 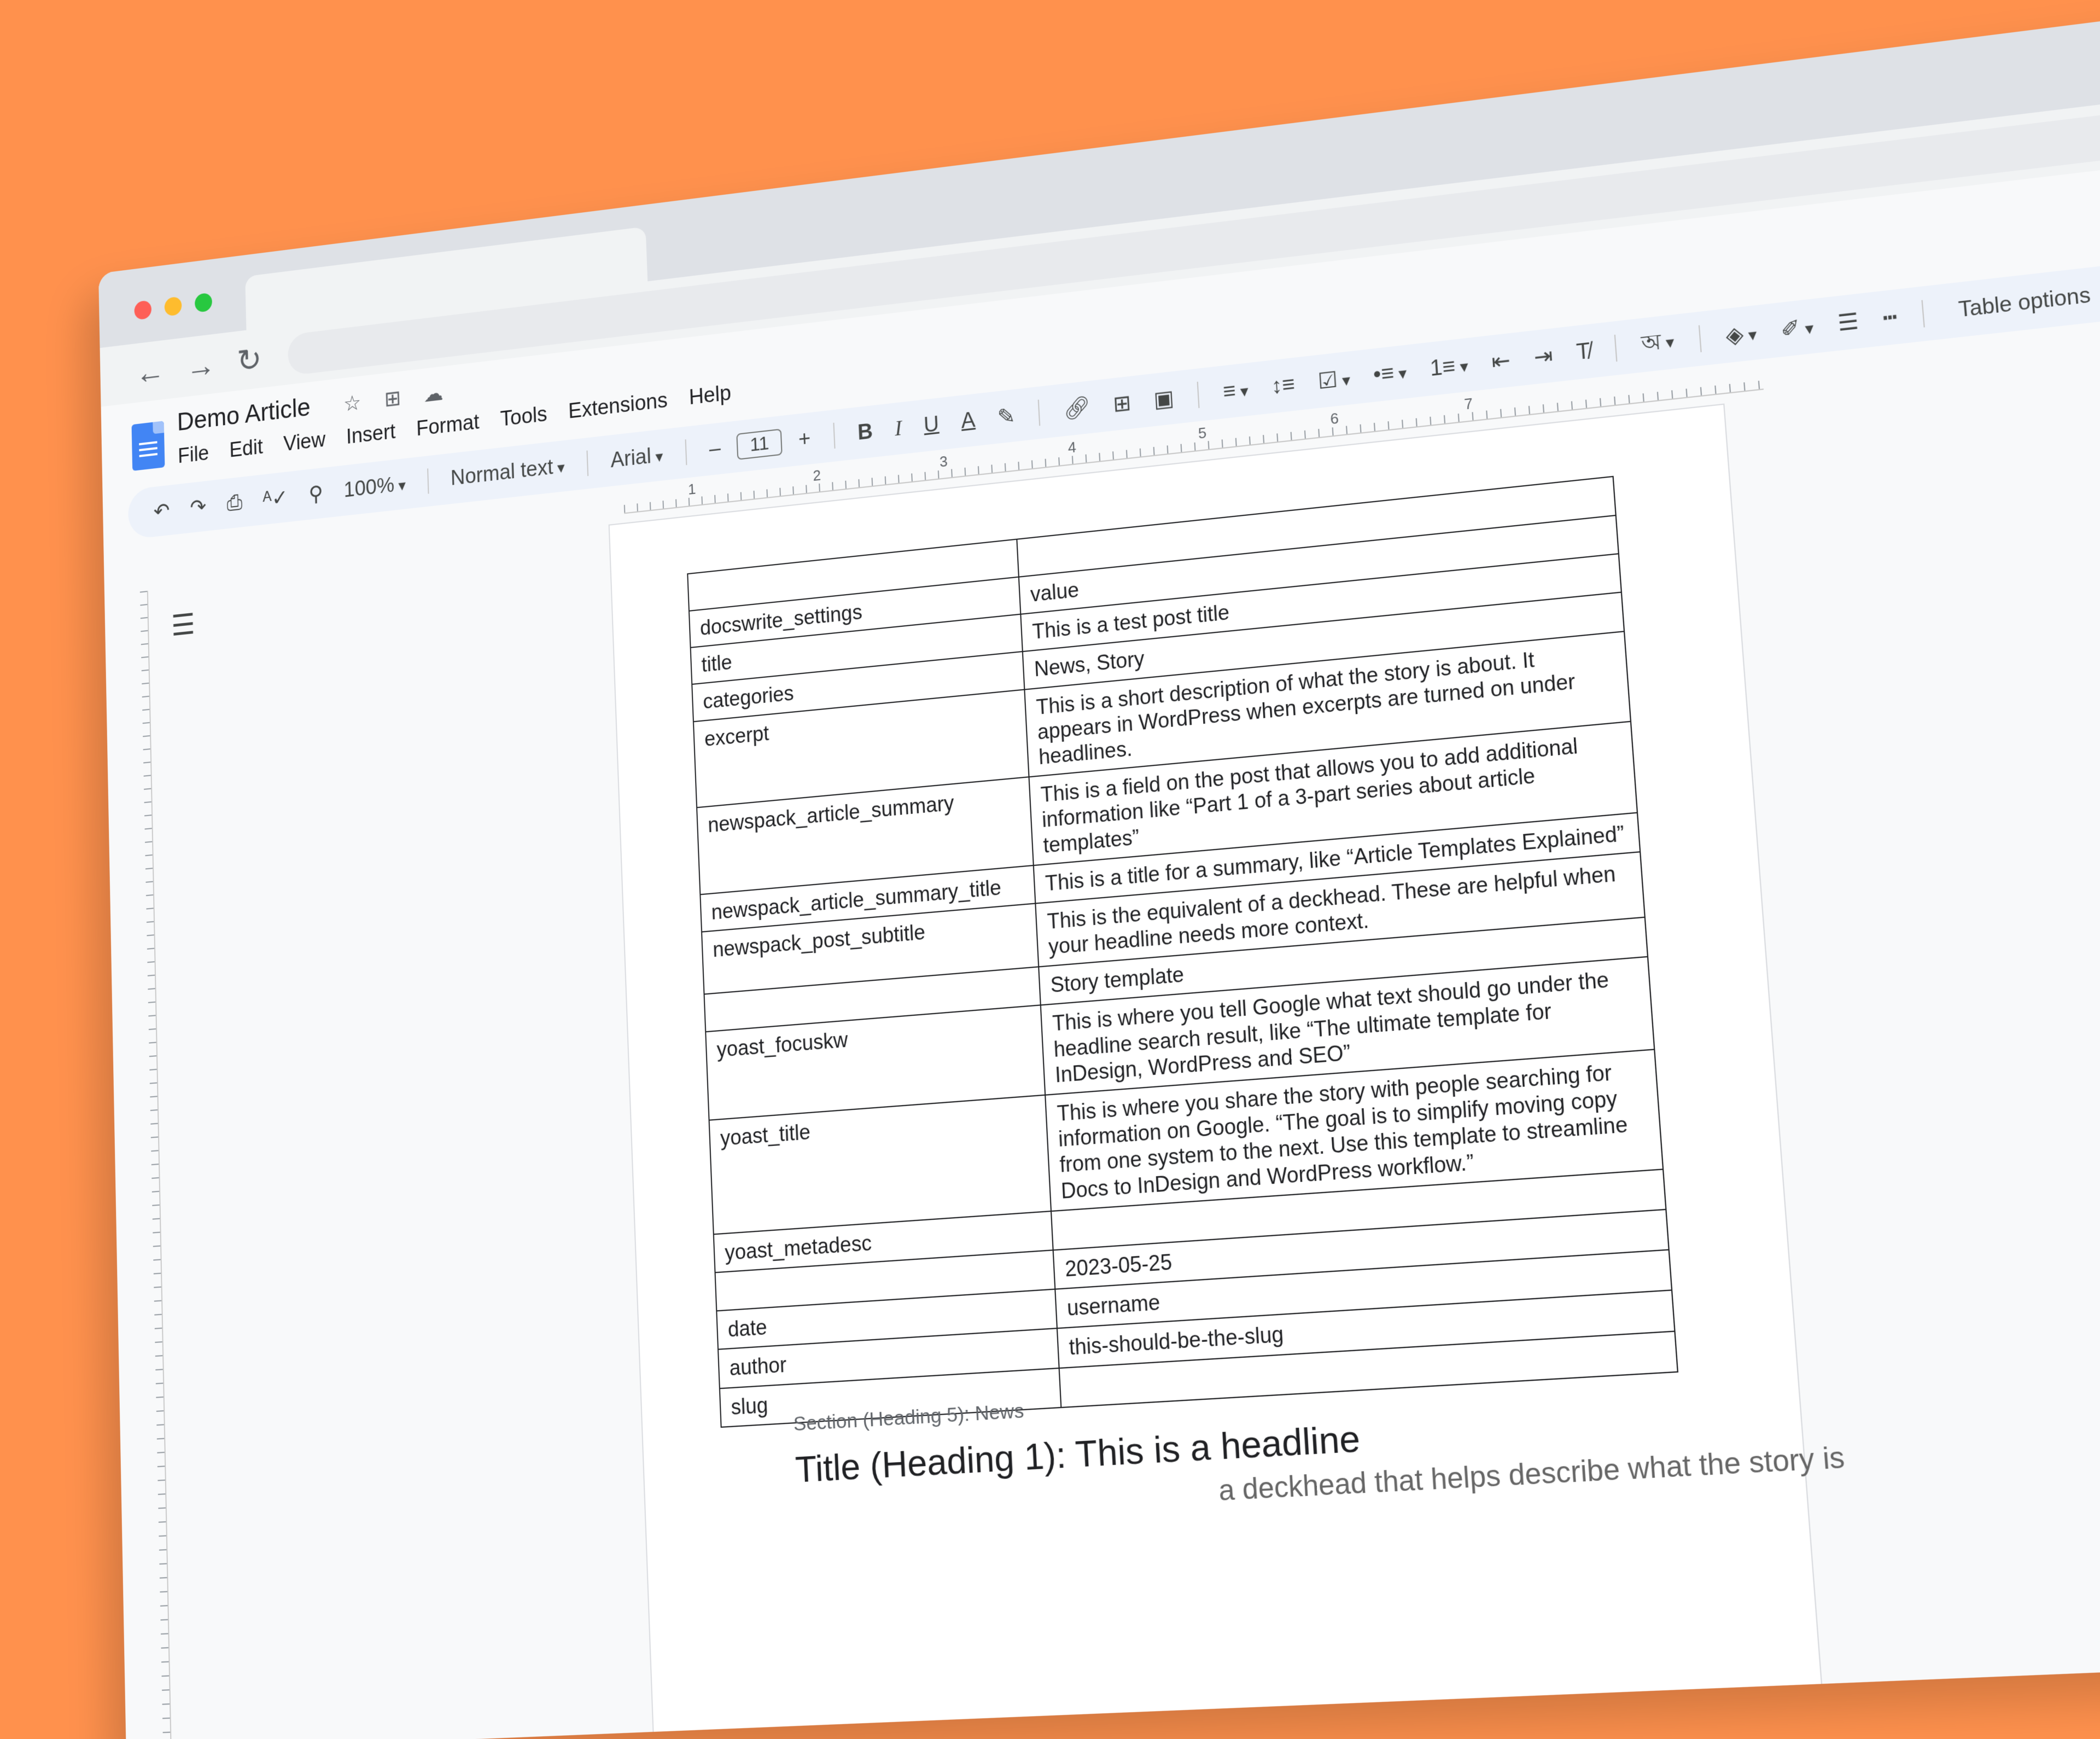 What do you see at coordinates (804, 439) in the screenshot?
I see `increase-font-size-button: +` at bounding box center [804, 439].